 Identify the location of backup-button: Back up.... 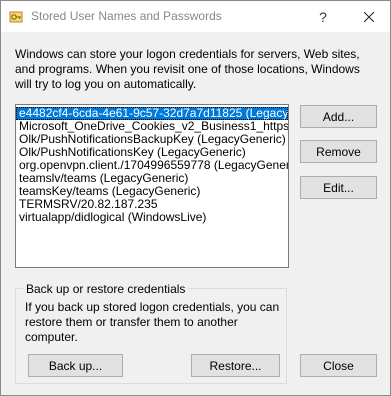
(75, 365).